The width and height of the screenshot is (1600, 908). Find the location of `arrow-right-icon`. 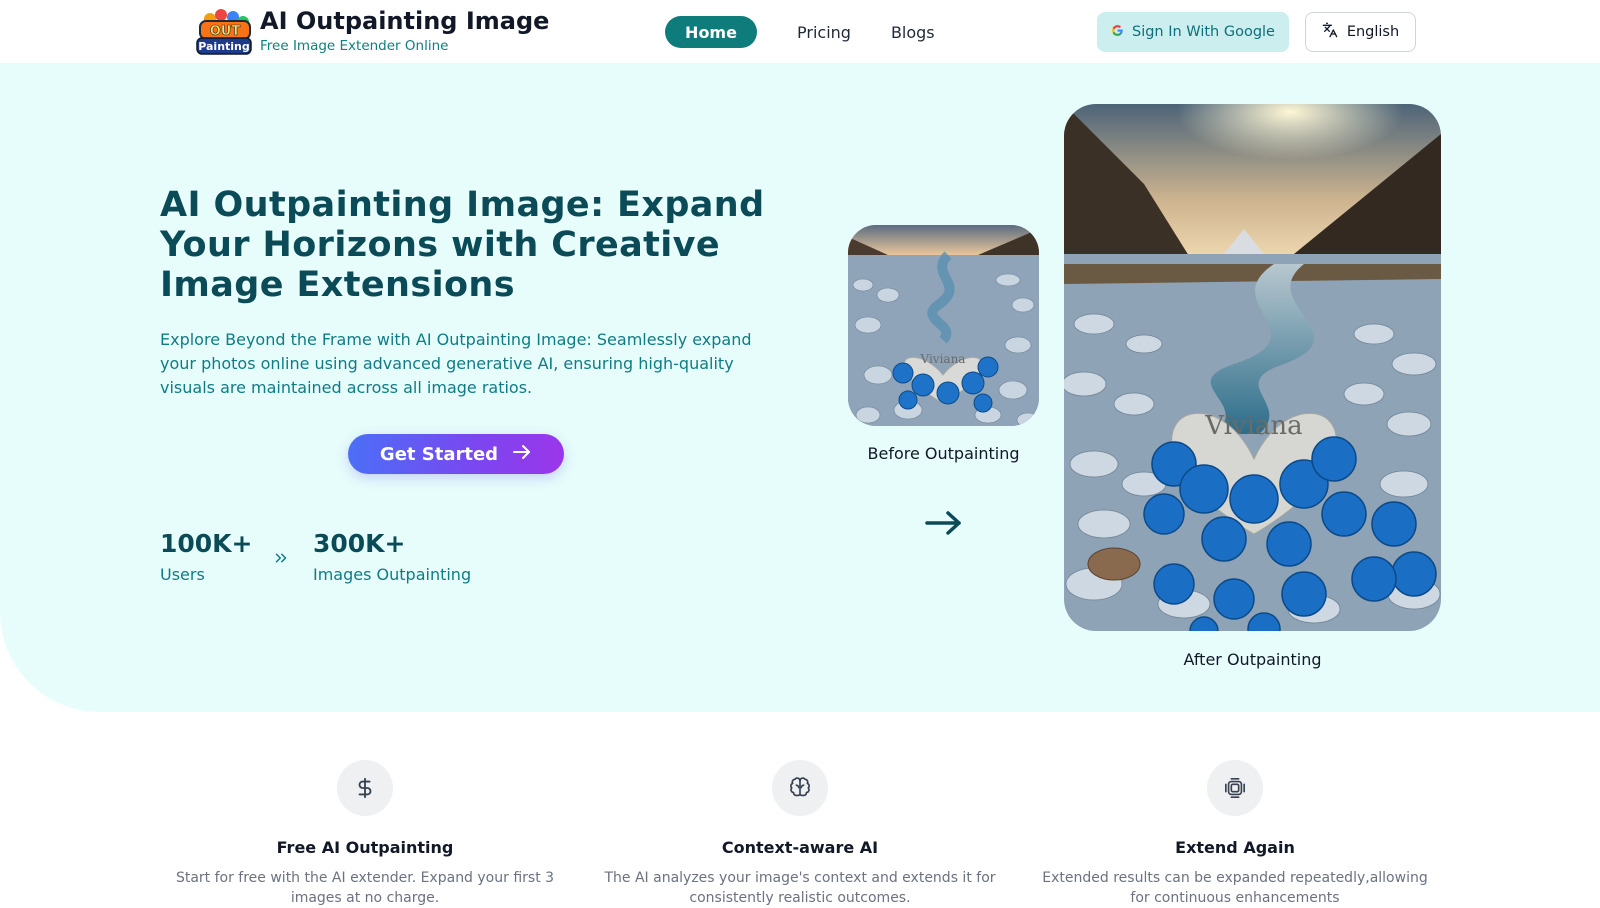

arrow-right-icon is located at coordinates (522, 454).